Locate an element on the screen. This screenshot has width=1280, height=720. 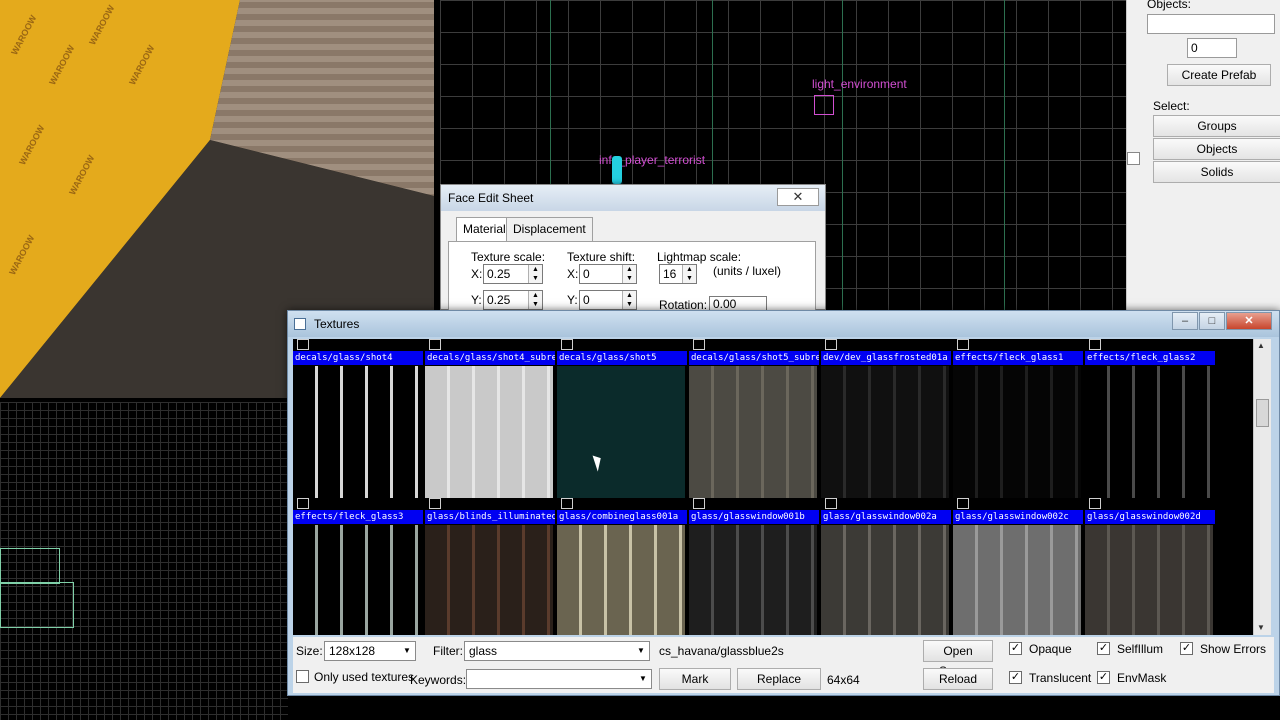
lightmap-scale-value: 16 is located at coordinates (670, 274).